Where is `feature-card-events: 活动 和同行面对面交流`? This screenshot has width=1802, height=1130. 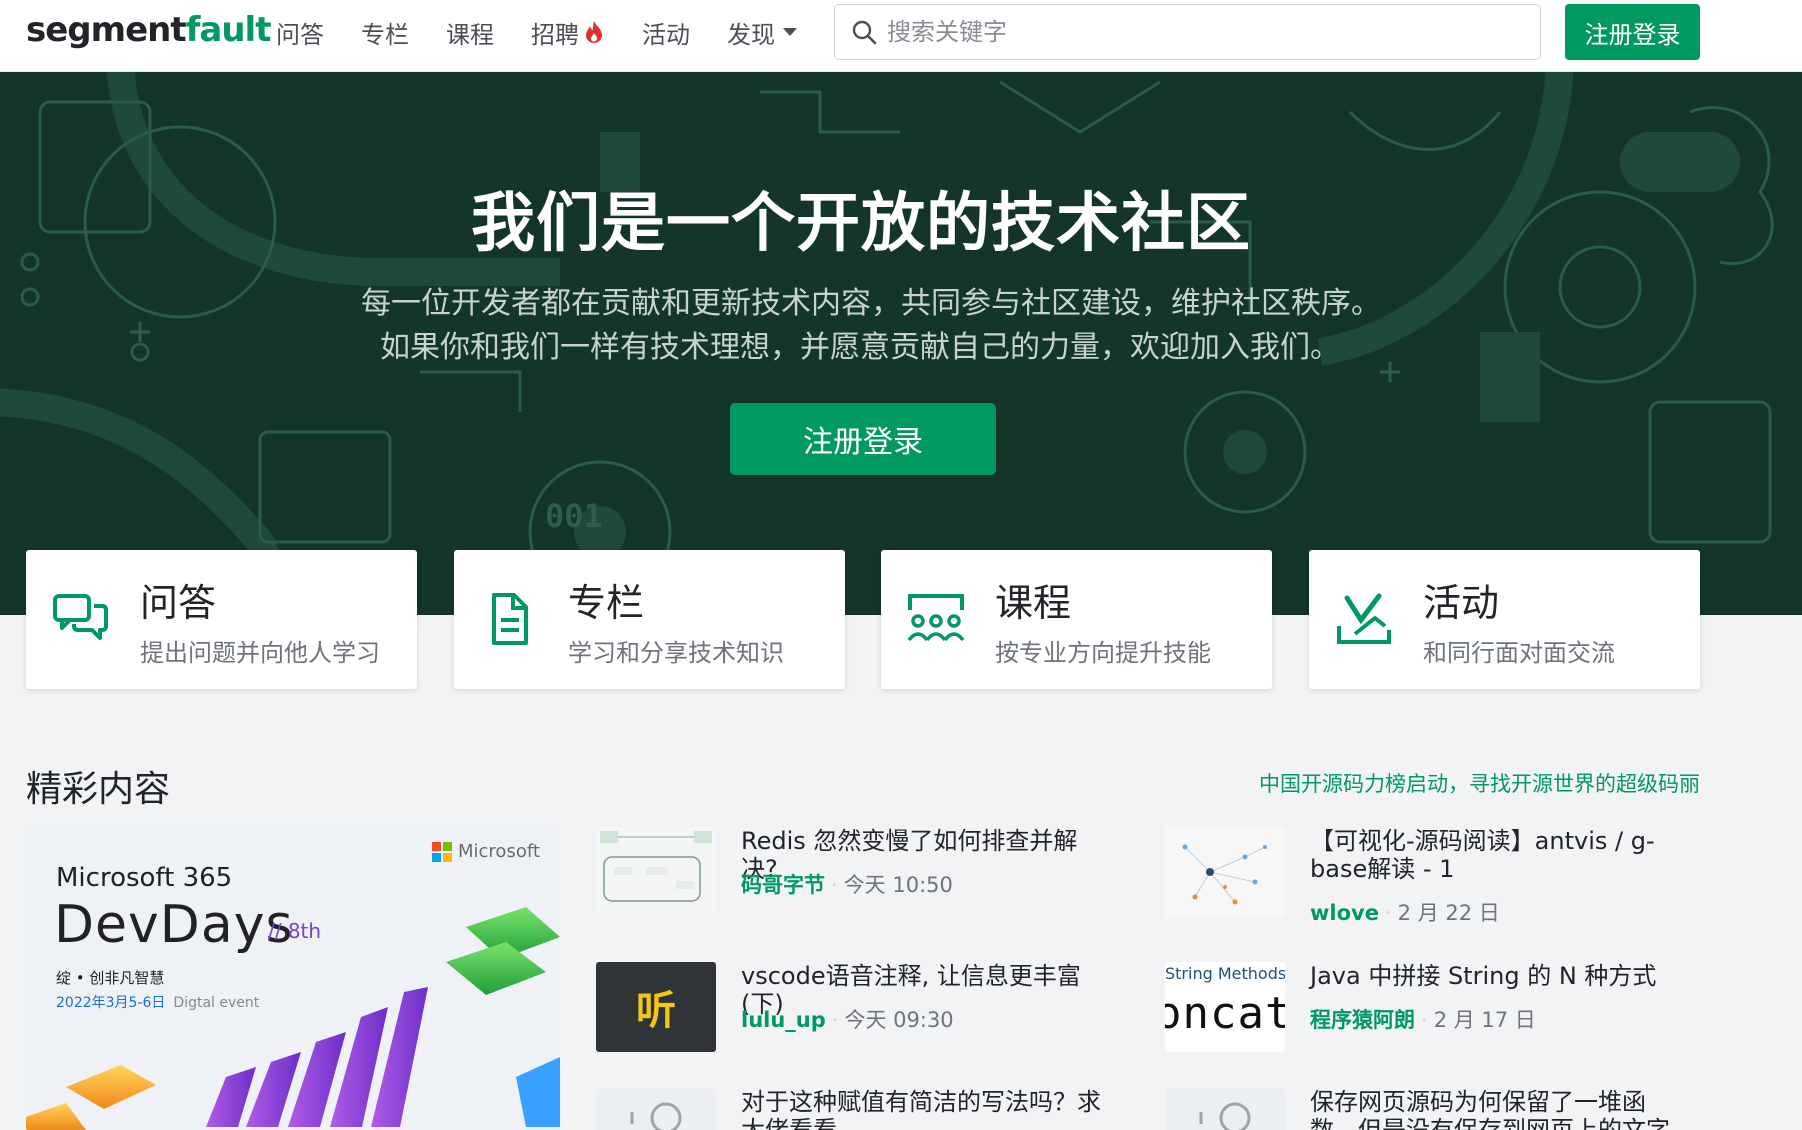 feature-card-events: 活动 和同行面对面交流 is located at coordinates (1504, 619).